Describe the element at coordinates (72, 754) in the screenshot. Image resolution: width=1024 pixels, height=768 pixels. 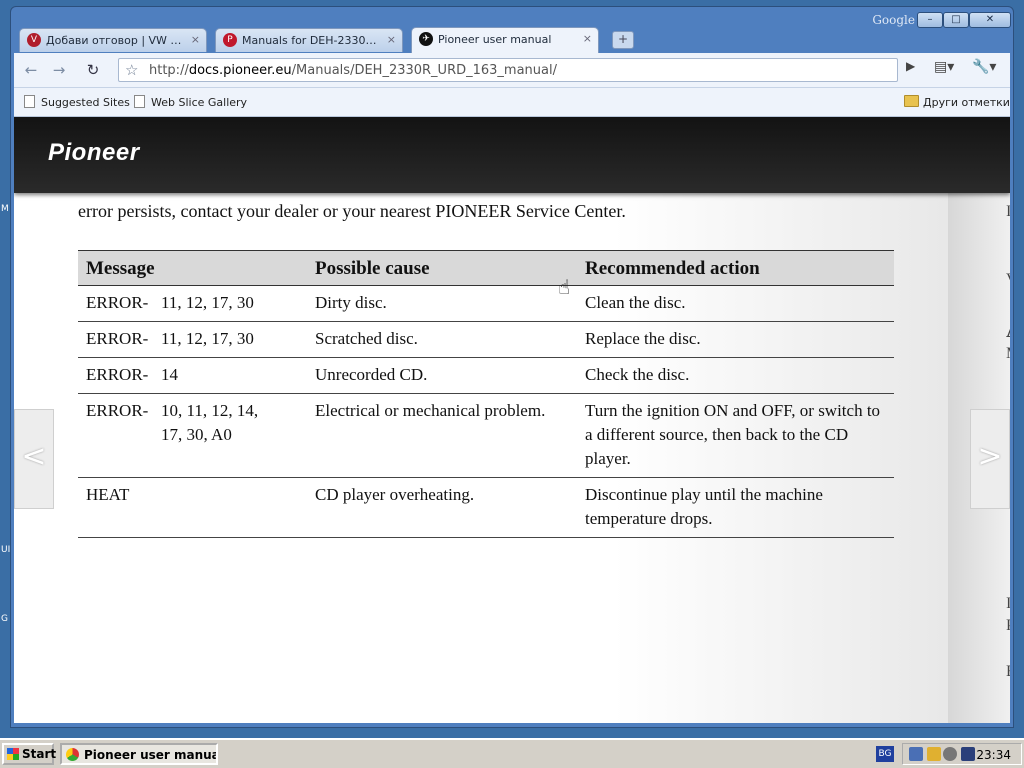
I see `chrome-icon` at that location.